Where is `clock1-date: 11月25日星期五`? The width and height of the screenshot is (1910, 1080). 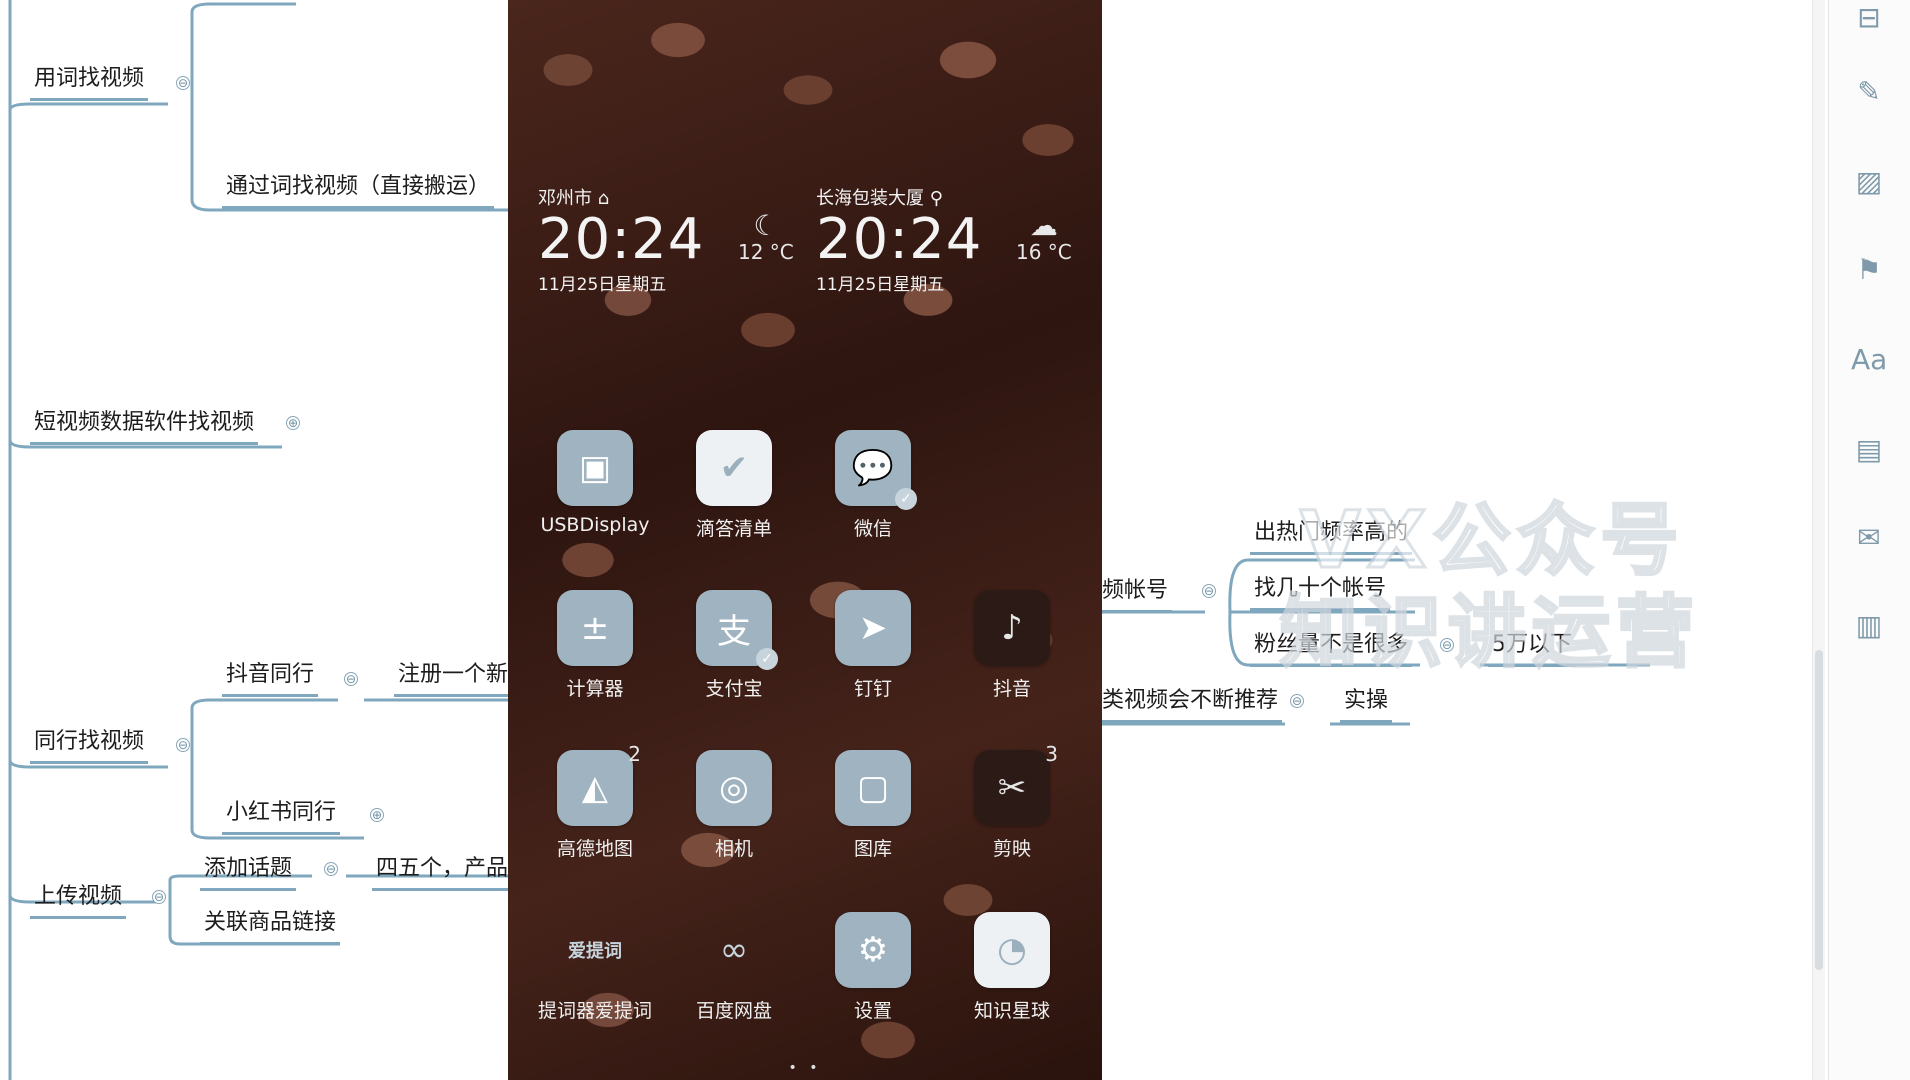 clock1-date: 11月25日星期五 is located at coordinates (602, 285).